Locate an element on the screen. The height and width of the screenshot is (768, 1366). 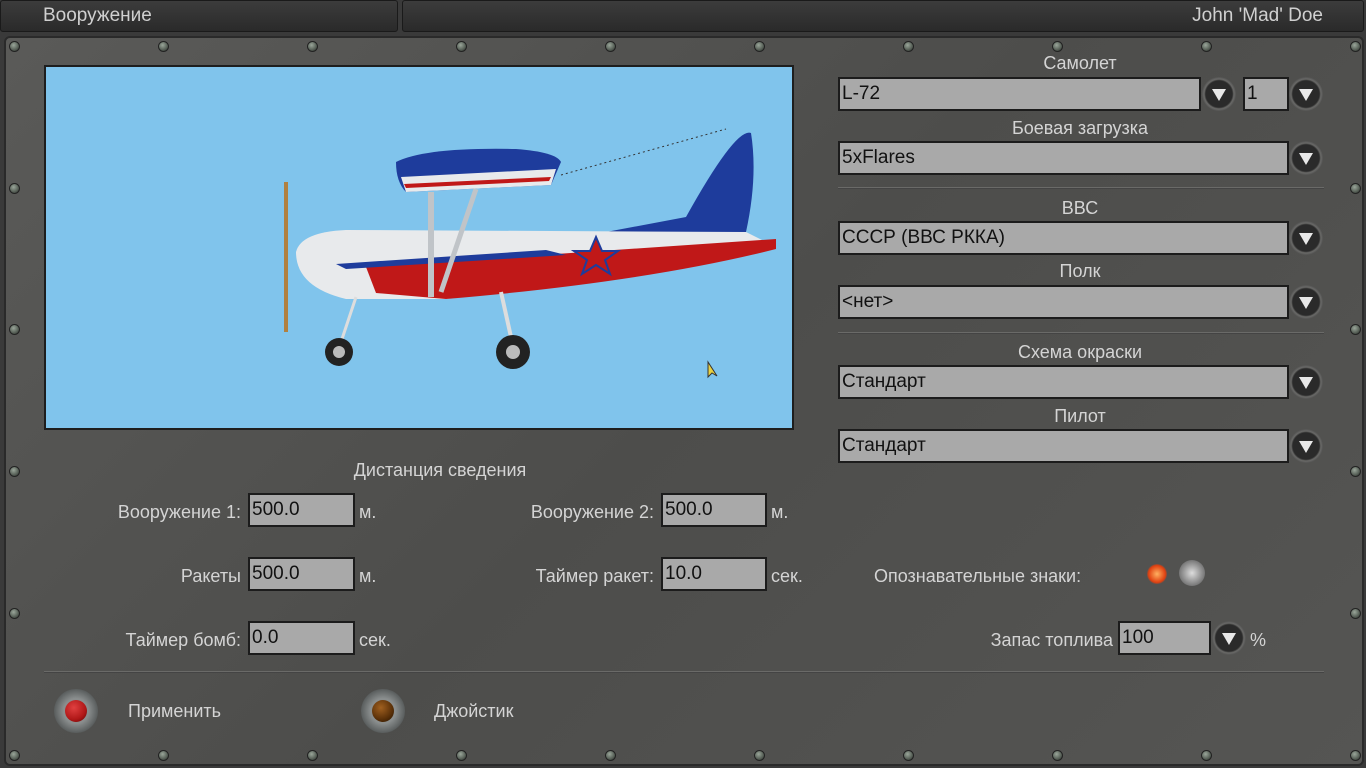
user-name: John 'Mad' Doe is located at coordinates (1257, 15).